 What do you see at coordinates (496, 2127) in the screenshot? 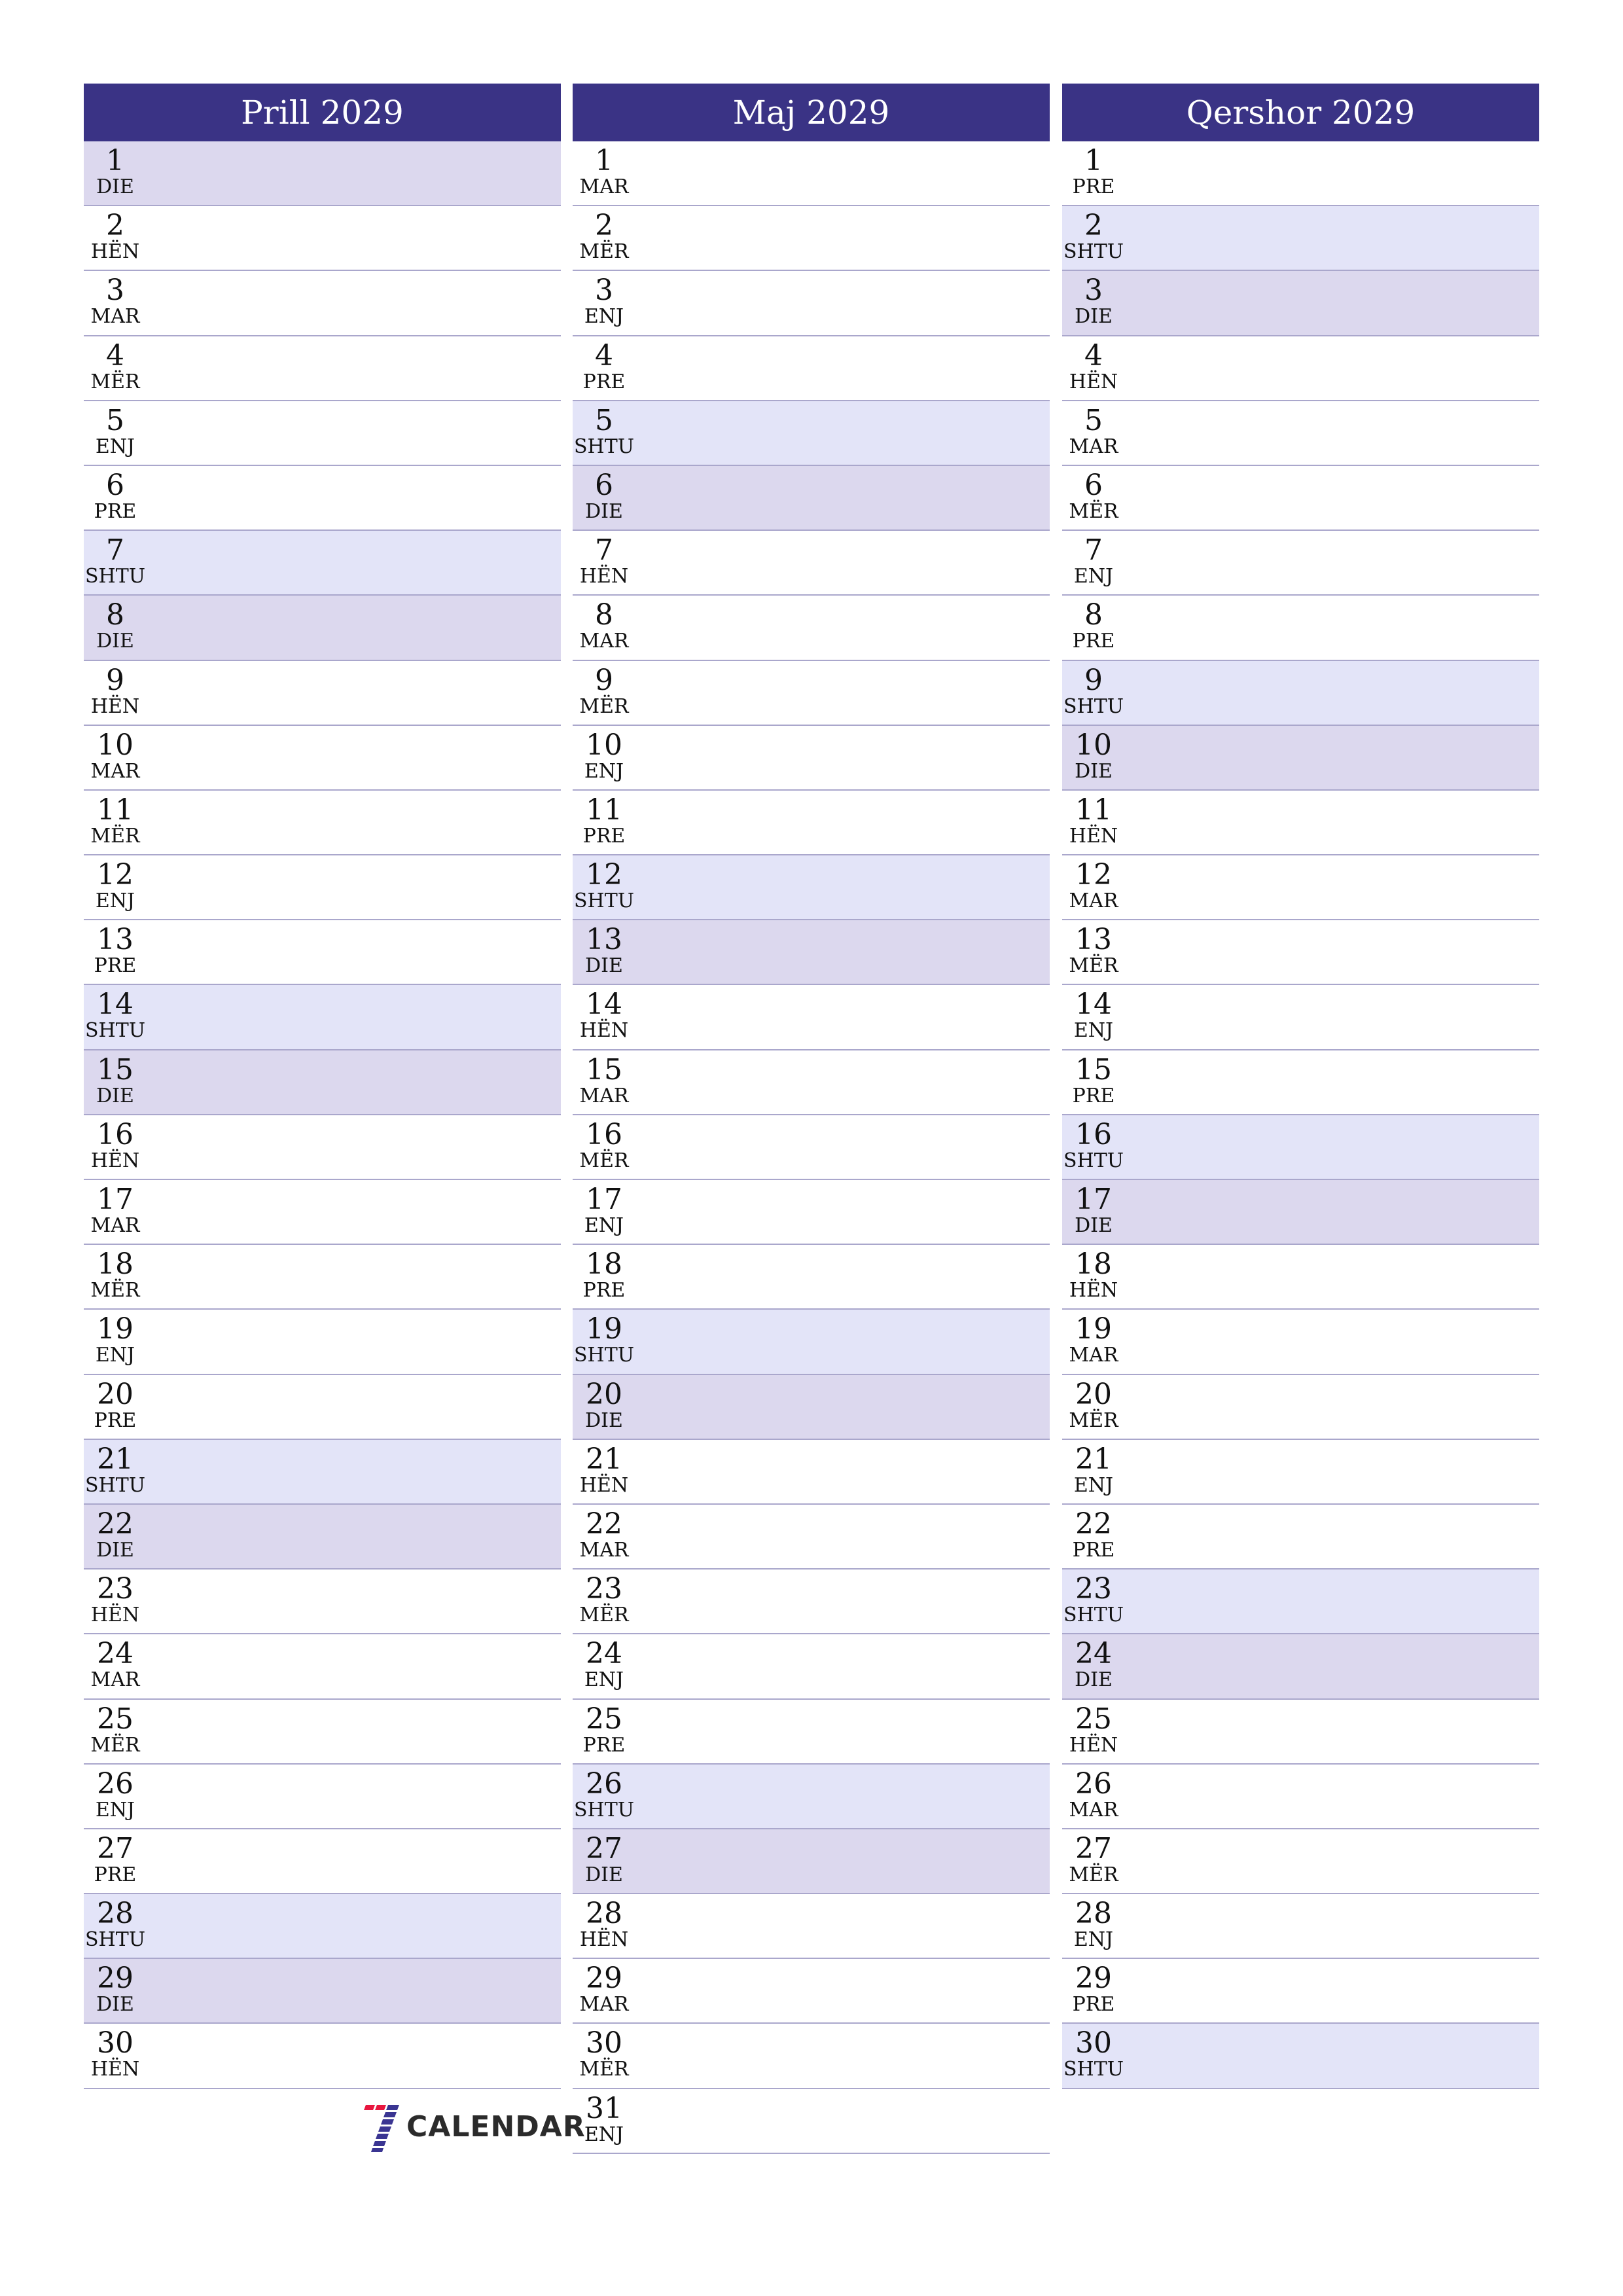
I see `brand-name: CALENDAR` at bounding box center [496, 2127].